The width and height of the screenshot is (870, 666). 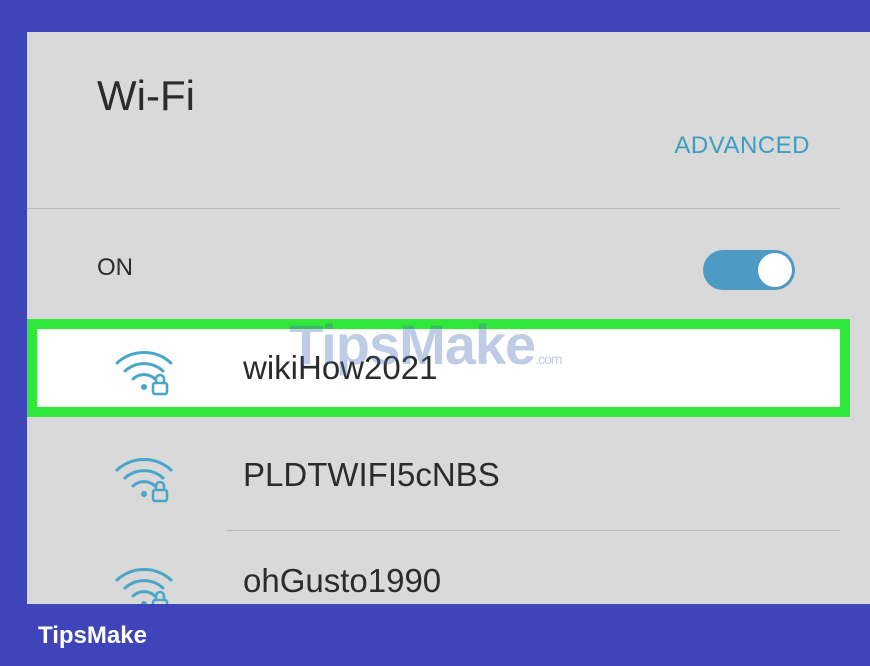 I want to click on network-name: ohGusto1990, so click(x=342, y=580).